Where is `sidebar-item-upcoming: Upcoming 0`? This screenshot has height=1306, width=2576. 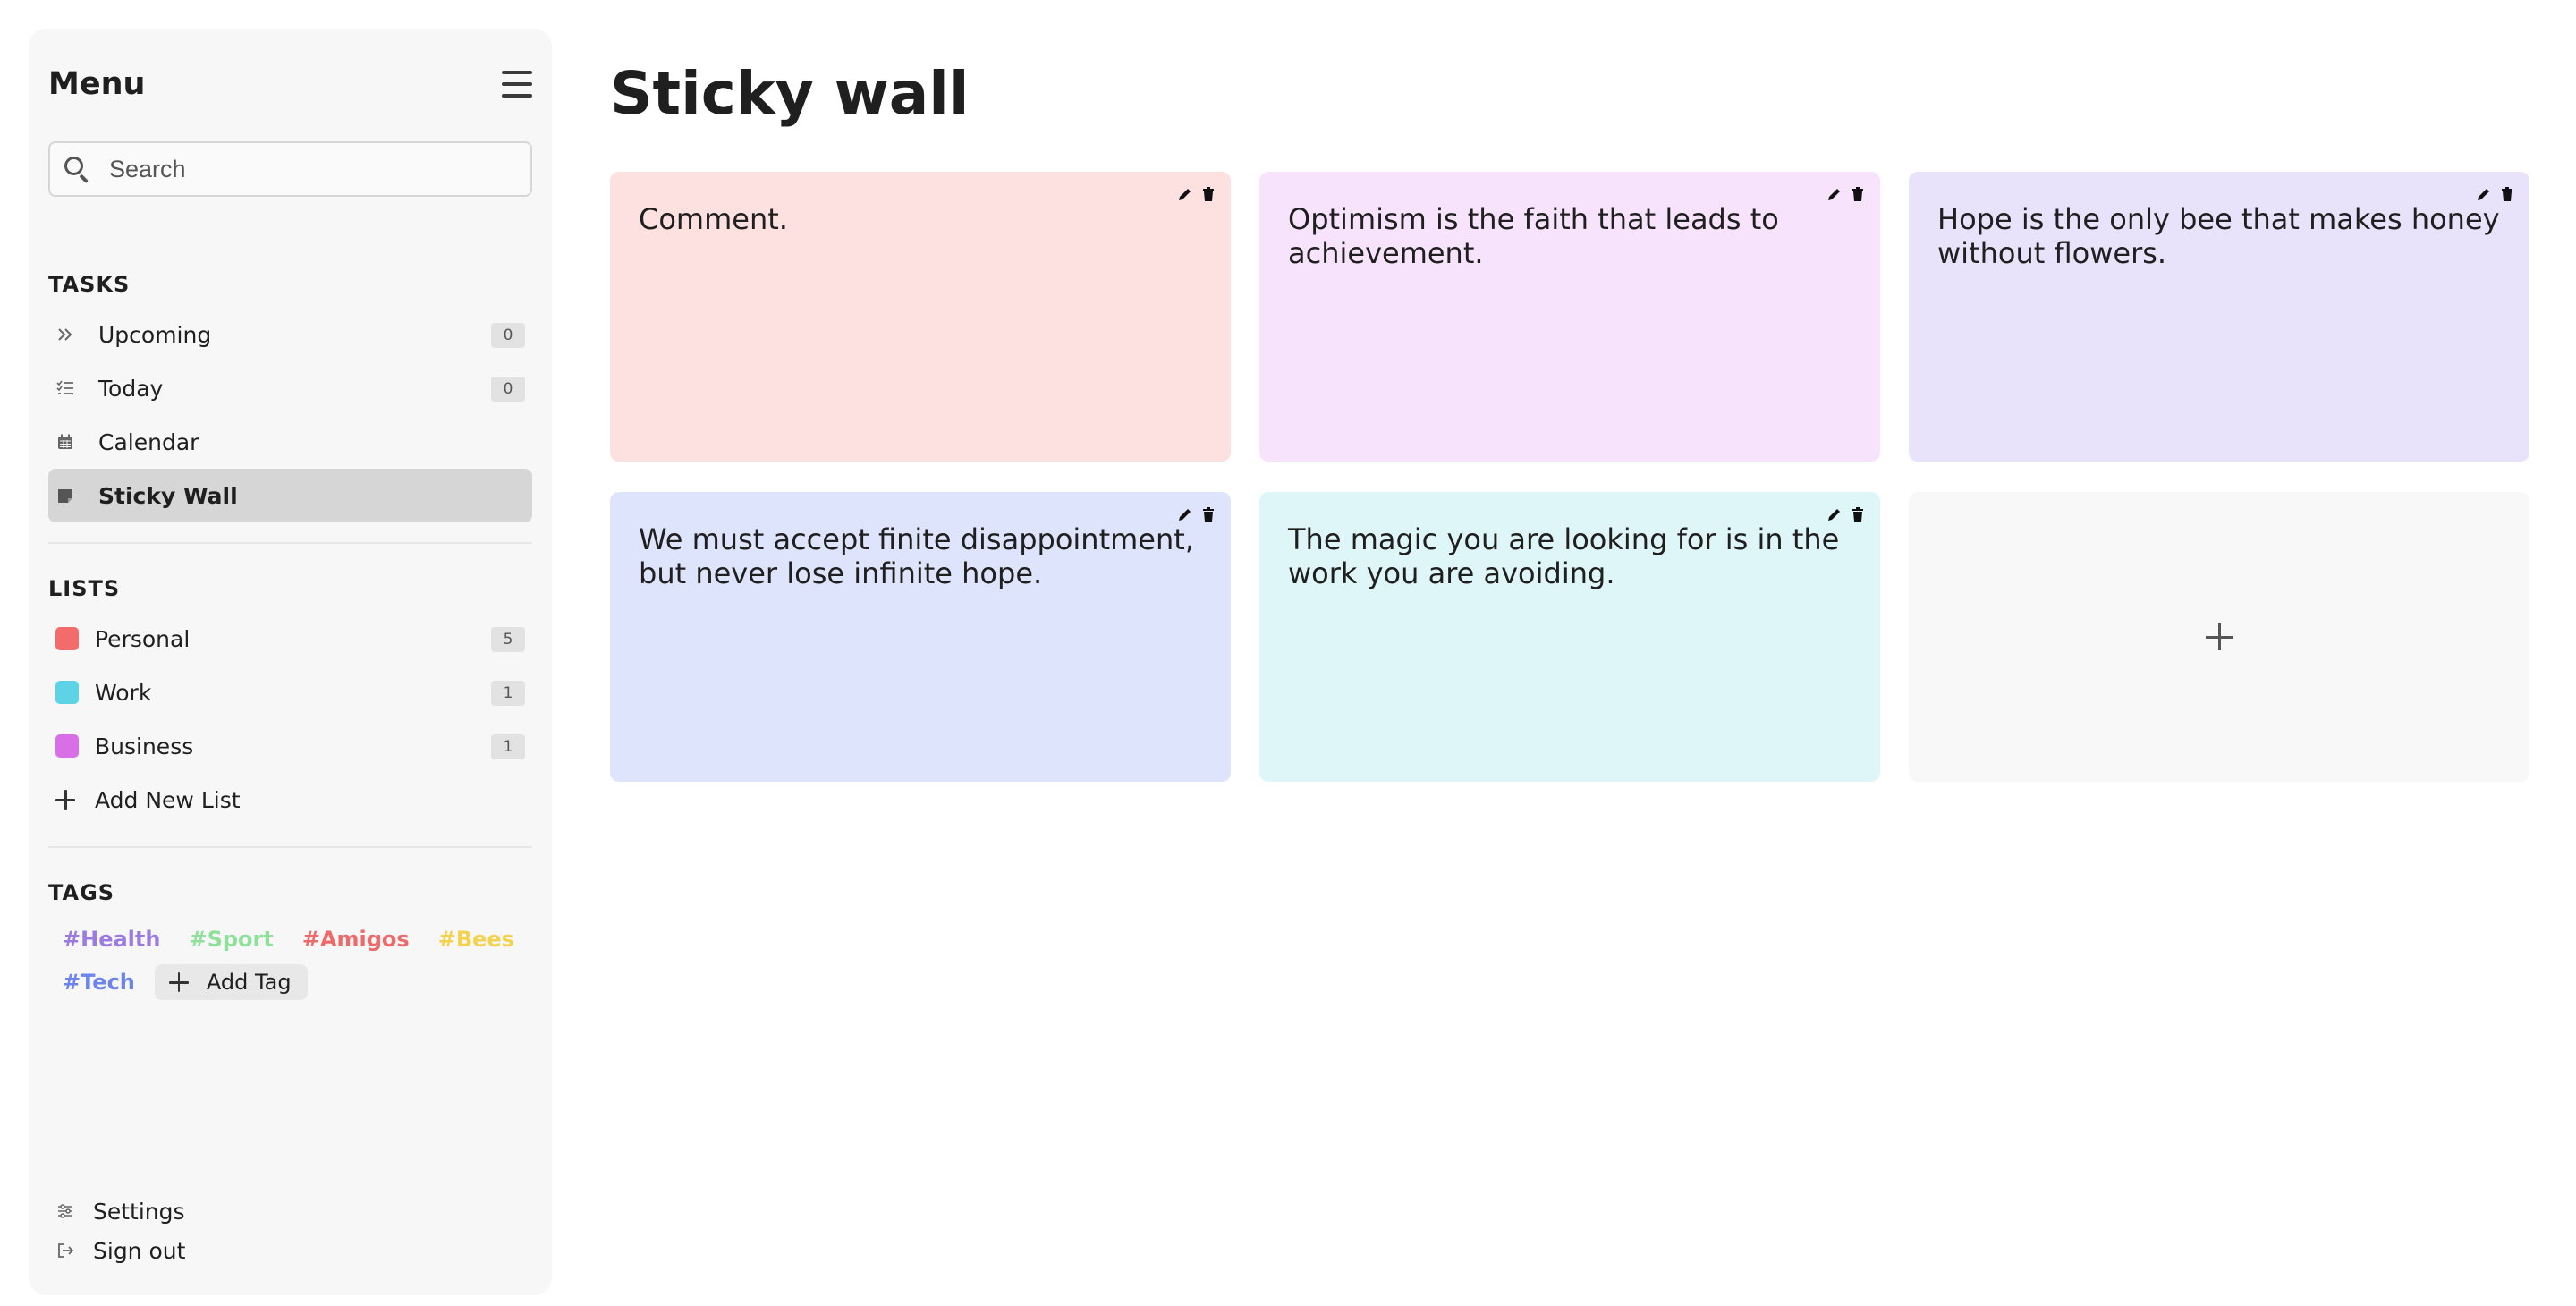 sidebar-item-upcoming: Upcoming 0 is located at coordinates (290, 335).